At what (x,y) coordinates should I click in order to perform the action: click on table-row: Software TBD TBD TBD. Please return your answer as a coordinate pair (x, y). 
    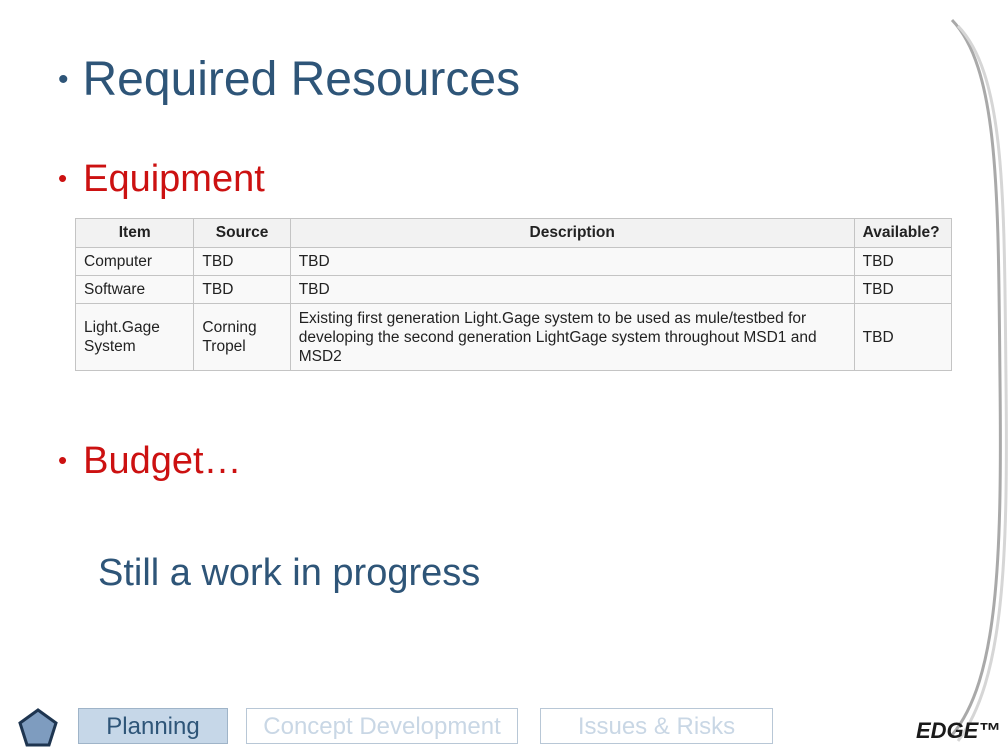
    Looking at the image, I should click on (513, 289).